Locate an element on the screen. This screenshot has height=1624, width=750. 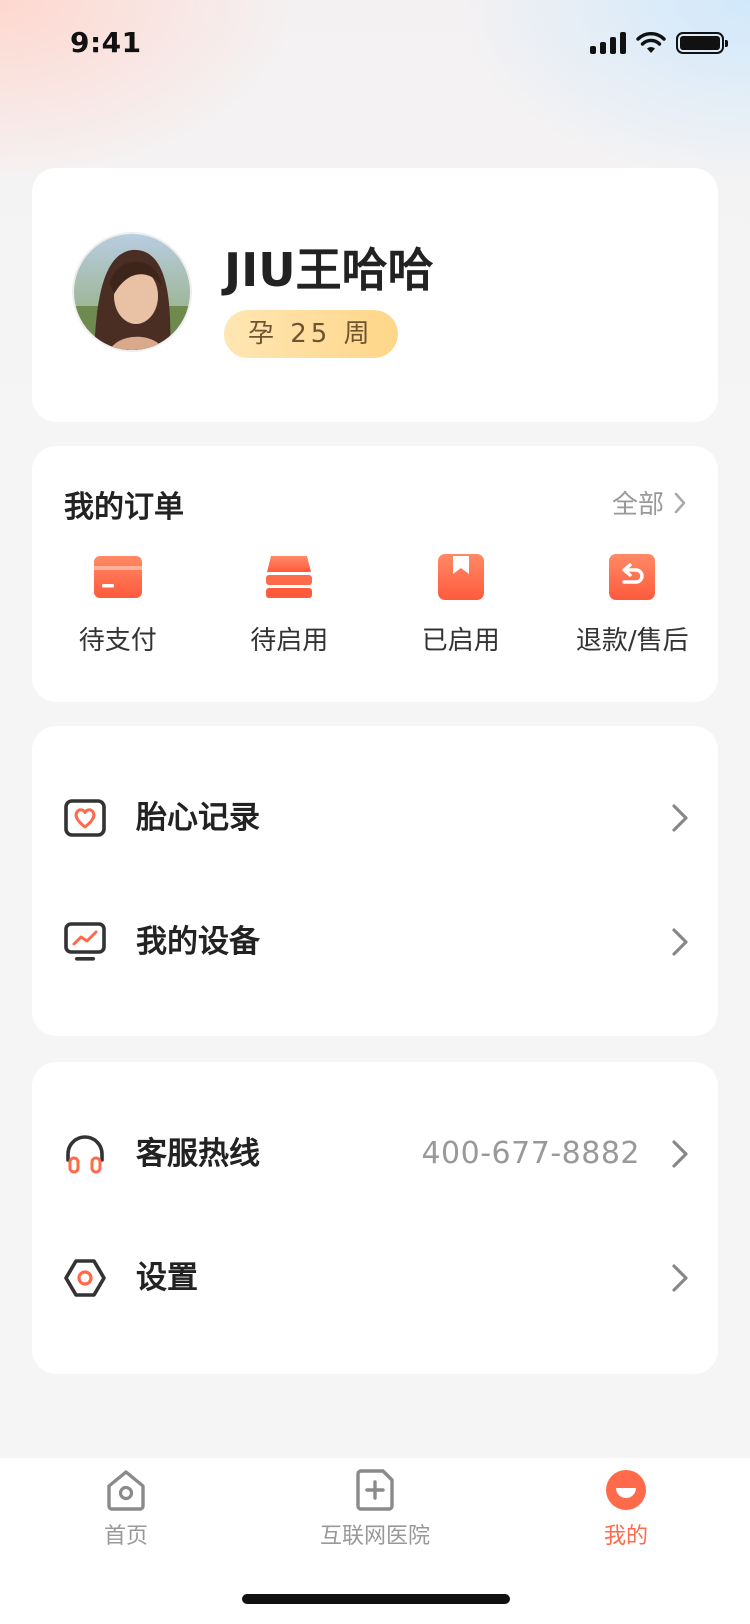
headset-icon is located at coordinates (85, 1154).